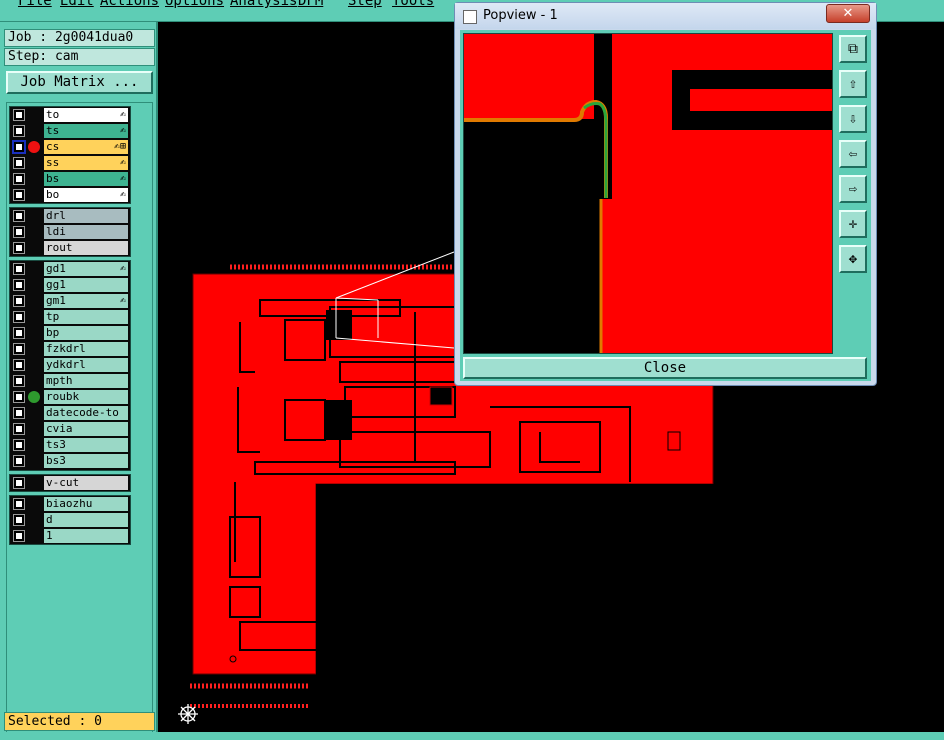 Image resolution: width=944 pixels, height=740 pixels. I want to click on layer-row-fzkdrl: fzkdrl, so click(70, 349).